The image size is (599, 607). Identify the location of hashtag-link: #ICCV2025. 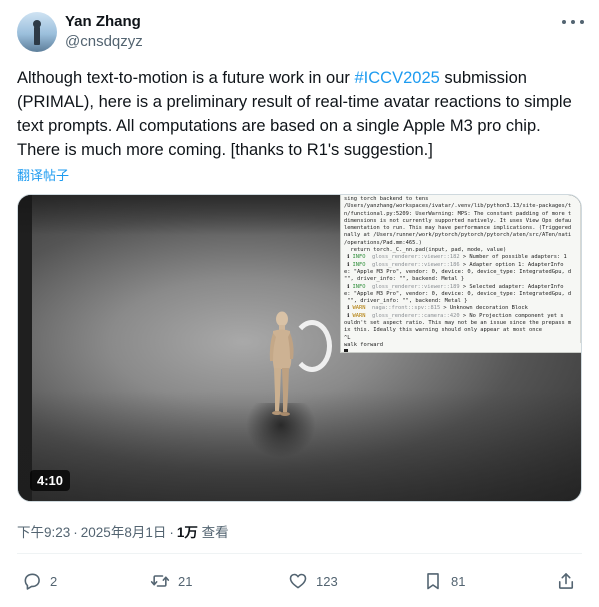
(397, 78).